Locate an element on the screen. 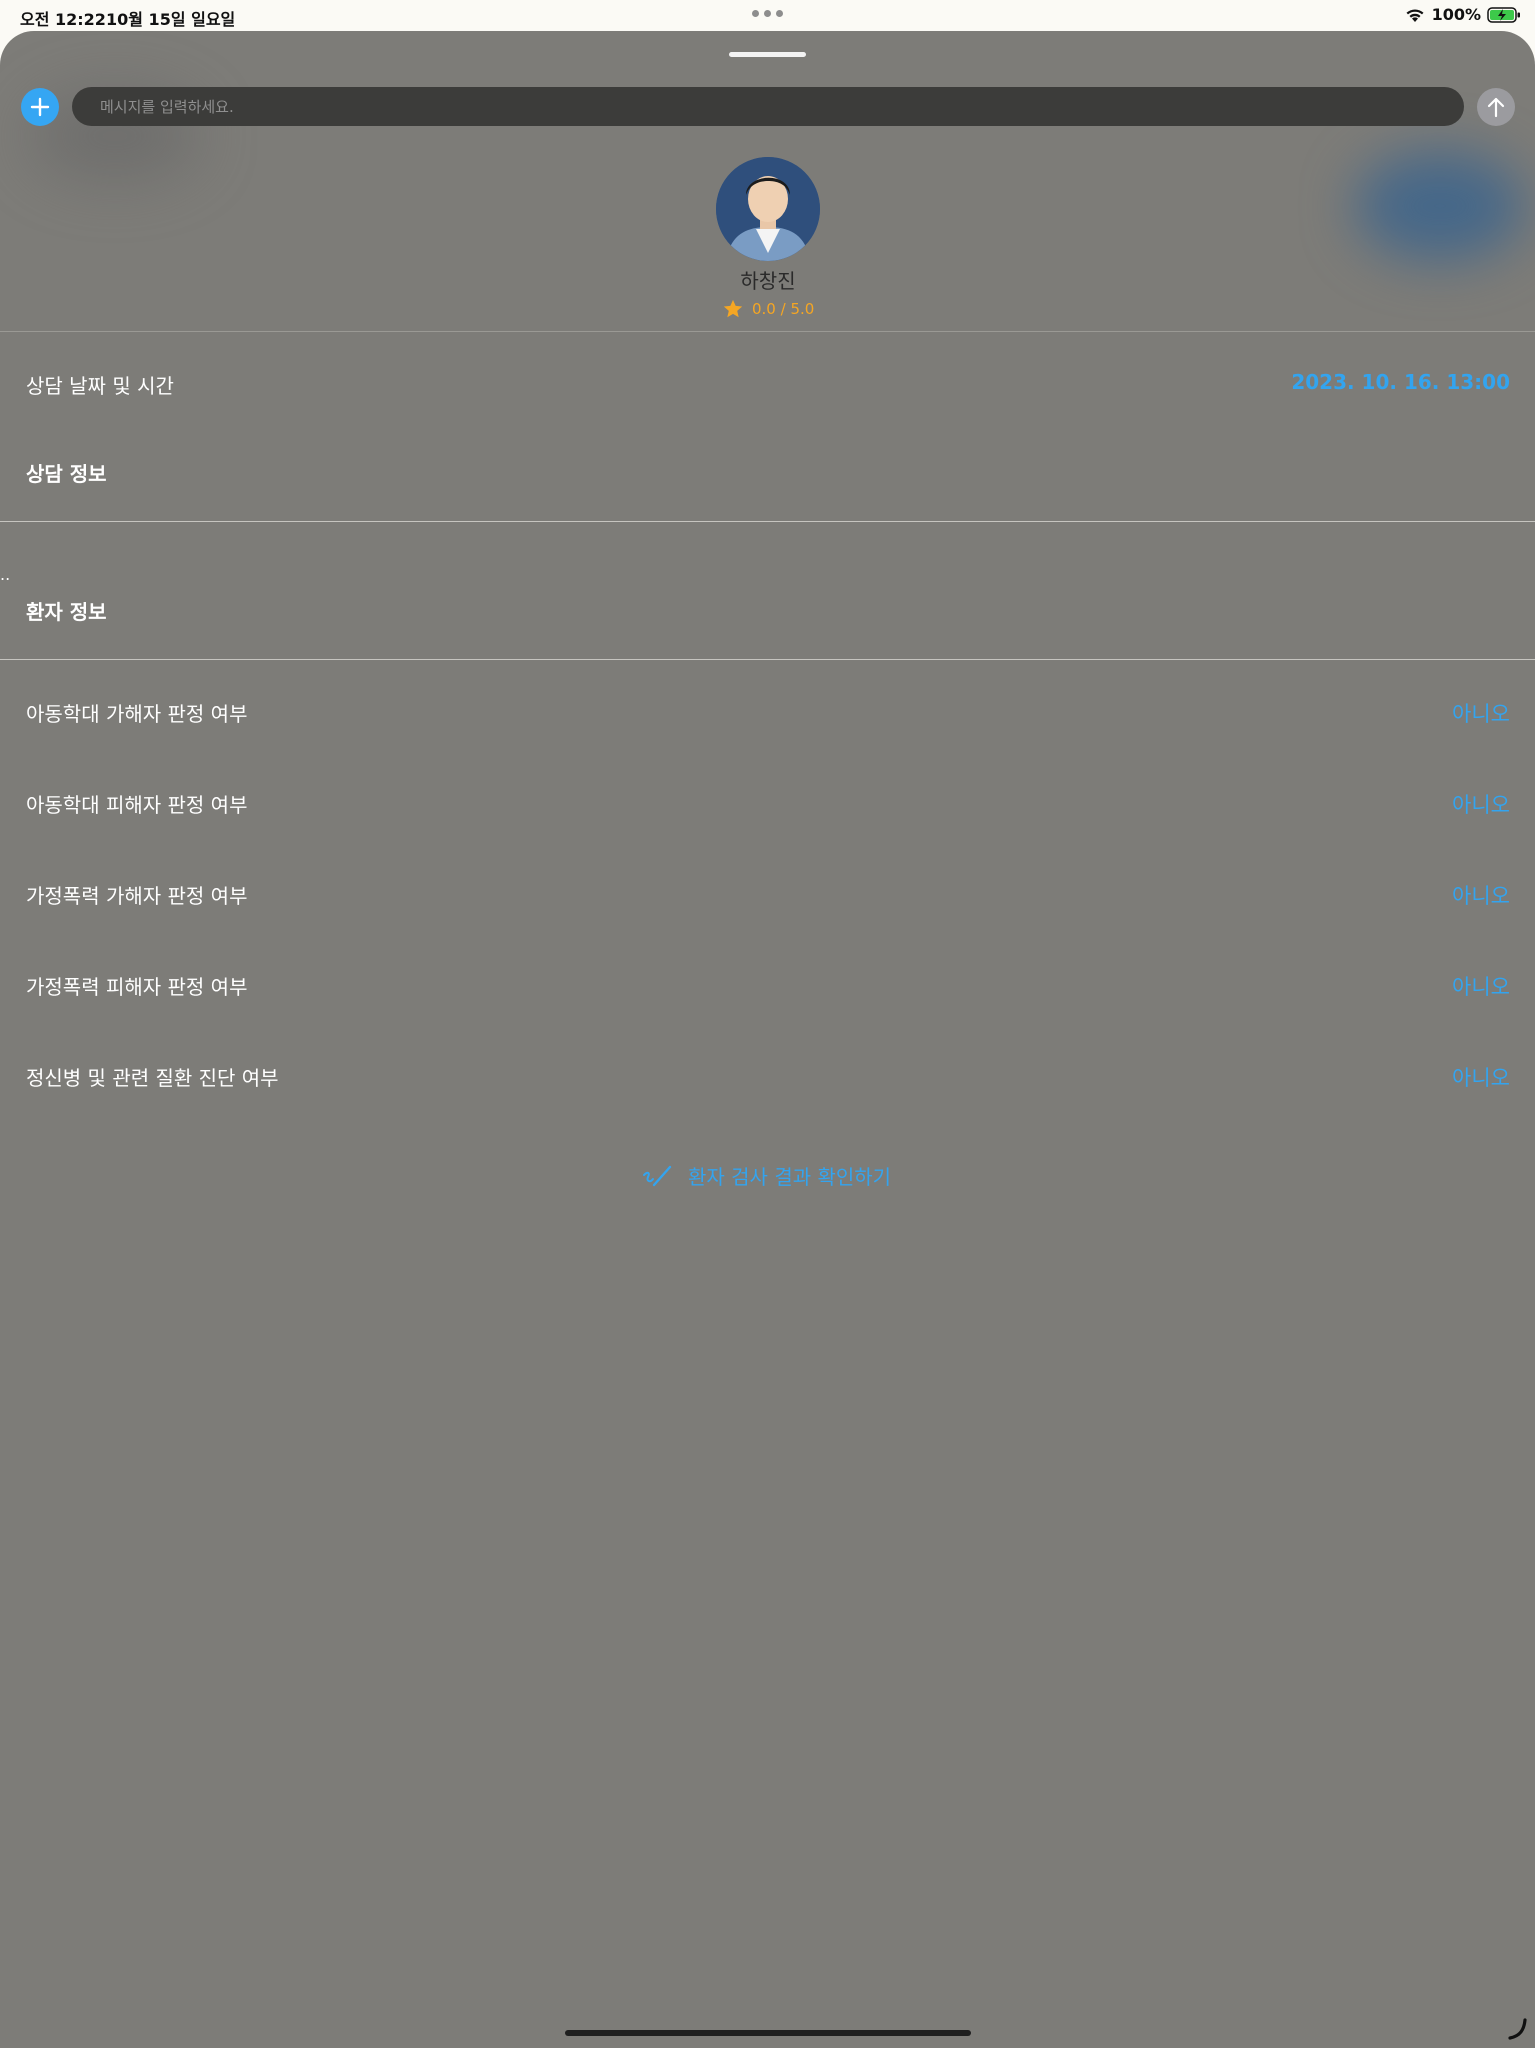  rating-text: 0.0 / 5.0 is located at coordinates (783, 309).